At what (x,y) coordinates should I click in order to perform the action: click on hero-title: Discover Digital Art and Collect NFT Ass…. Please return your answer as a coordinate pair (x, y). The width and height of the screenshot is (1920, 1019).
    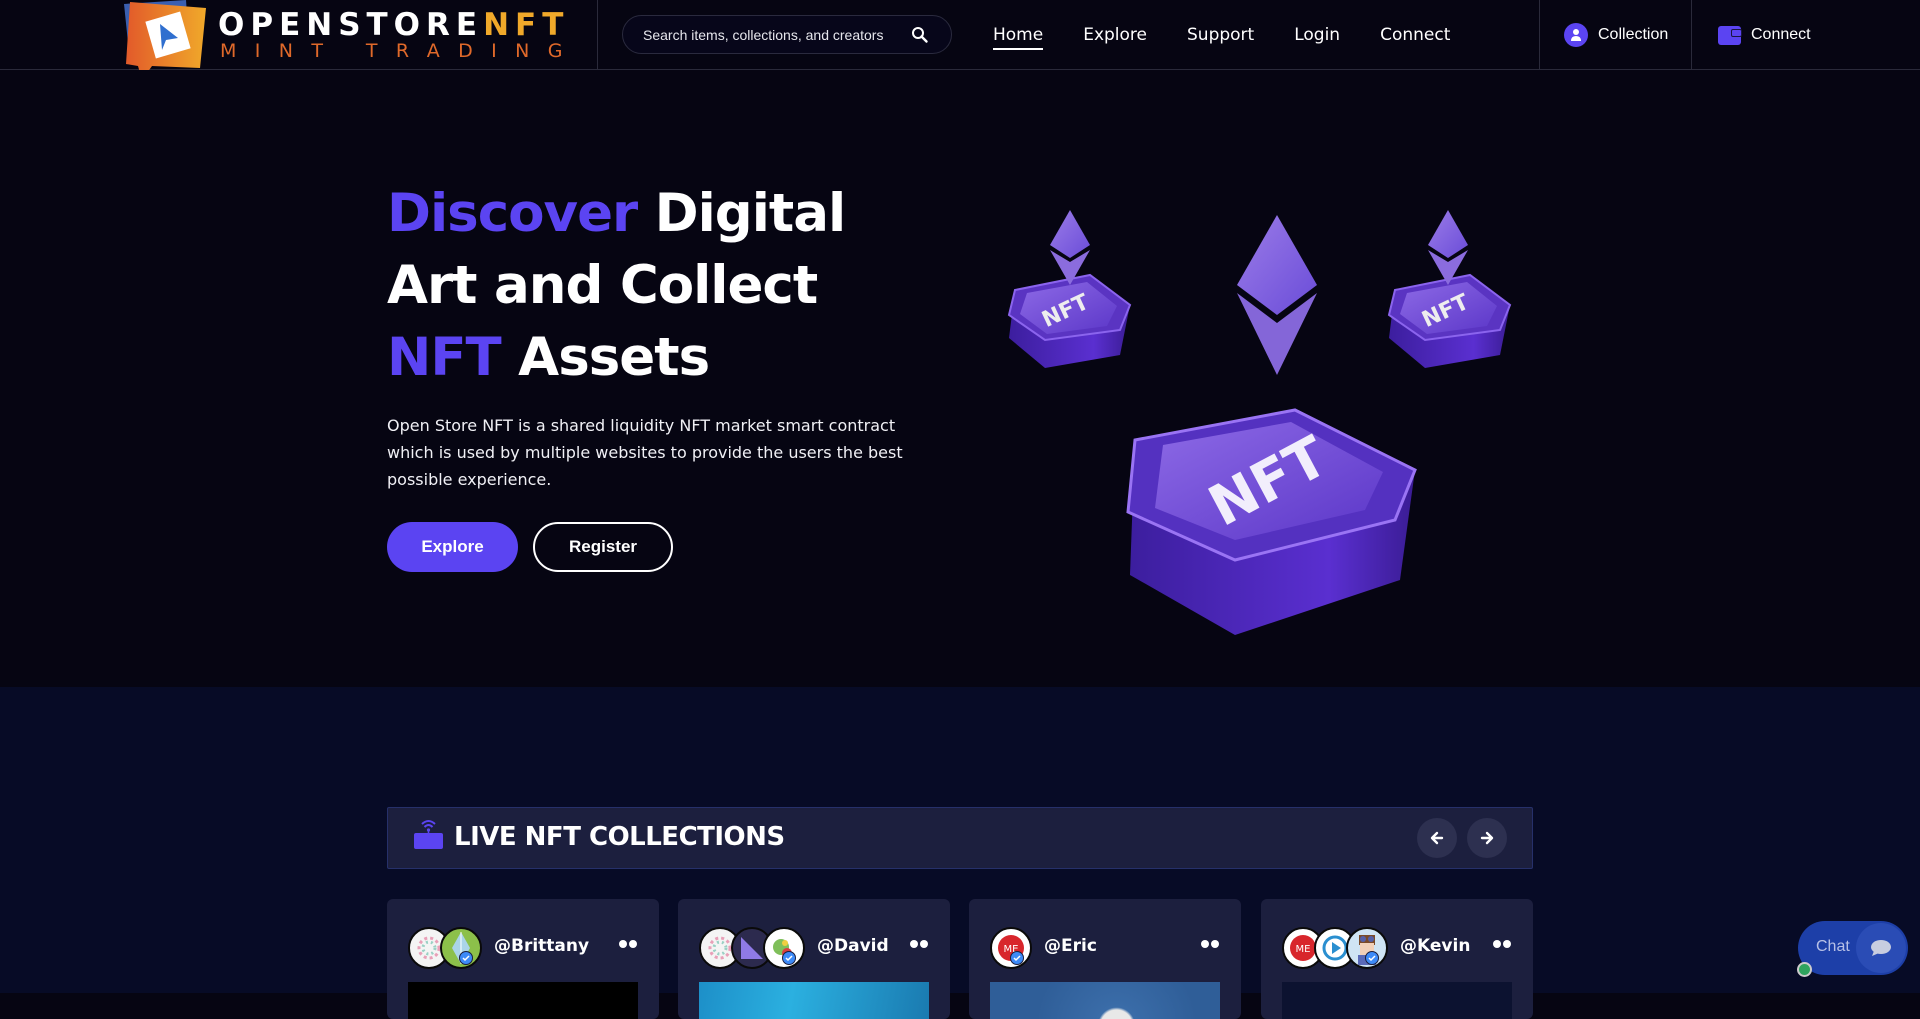
    Looking at the image, I should click on (616, 285).